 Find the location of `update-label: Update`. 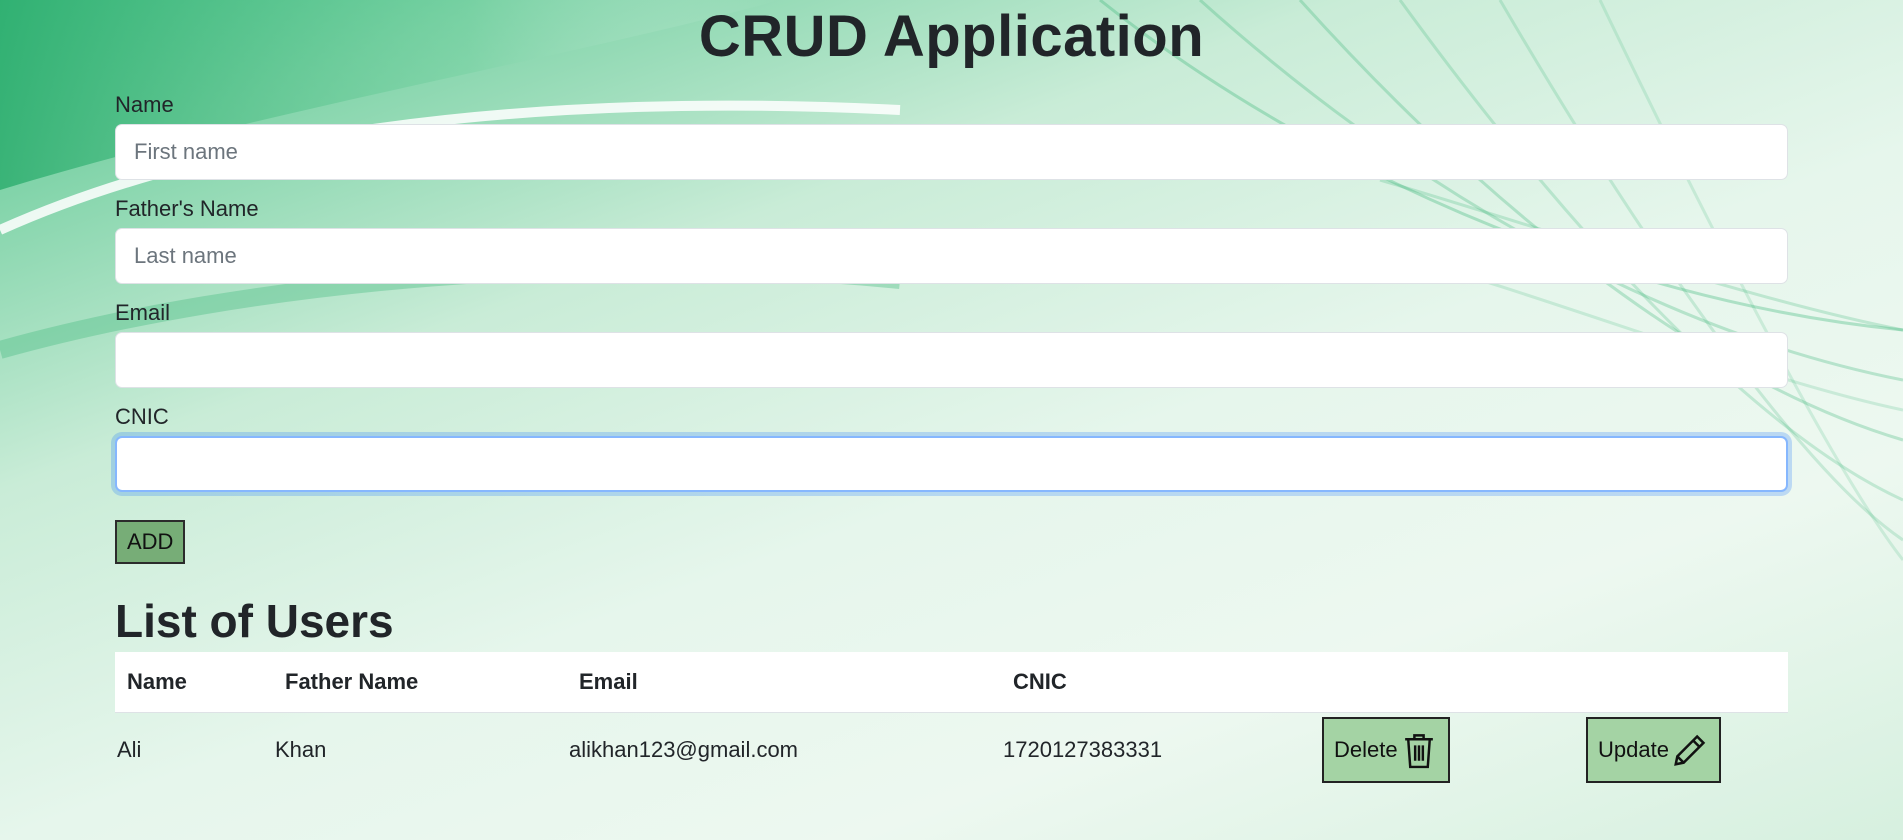

update-label: Update is located at coordinates (1633, 749).